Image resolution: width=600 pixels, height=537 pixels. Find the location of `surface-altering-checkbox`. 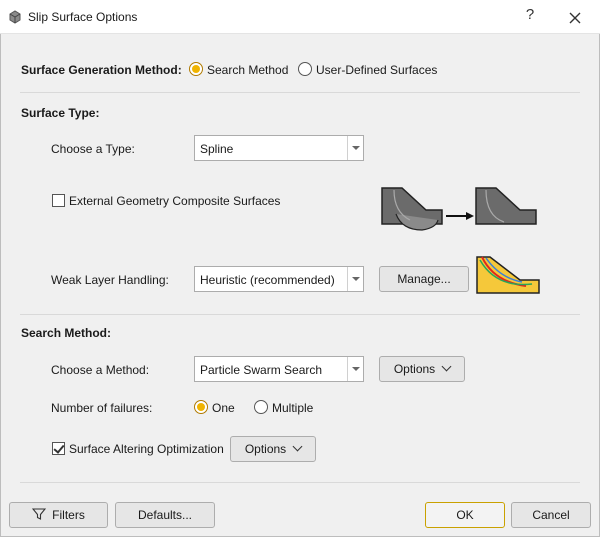

surface-altering-checkbox is located at coordinates (58, 448).